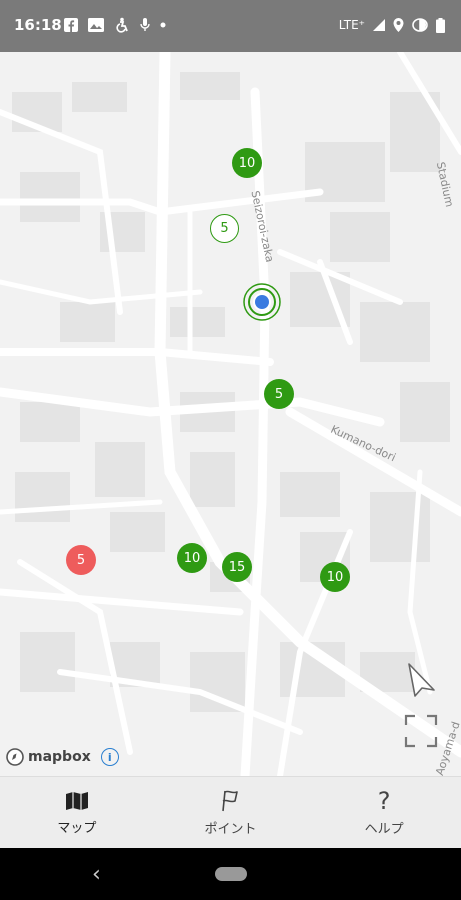 The width and height of the screenshot is (461, 900). What do you see at coordinates (163, 25) in the screenshot?
I see `dot-icon` at bounding box center [163, 25].